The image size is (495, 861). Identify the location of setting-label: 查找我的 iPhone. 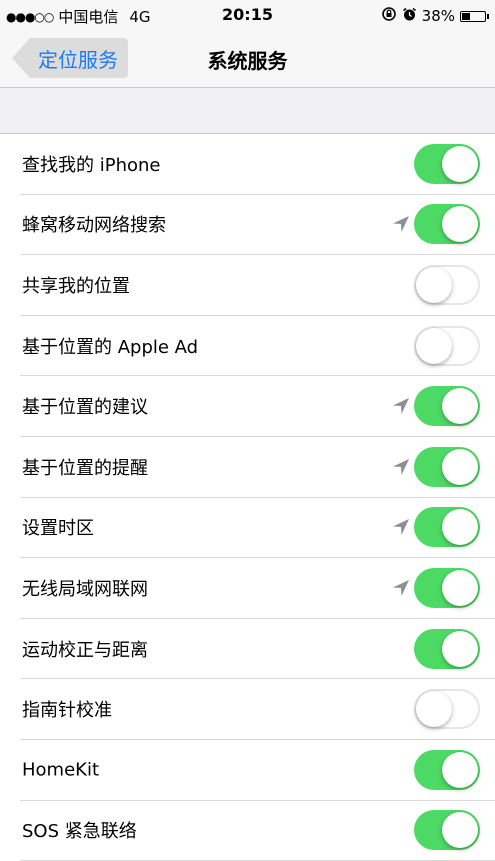
(91, 165).